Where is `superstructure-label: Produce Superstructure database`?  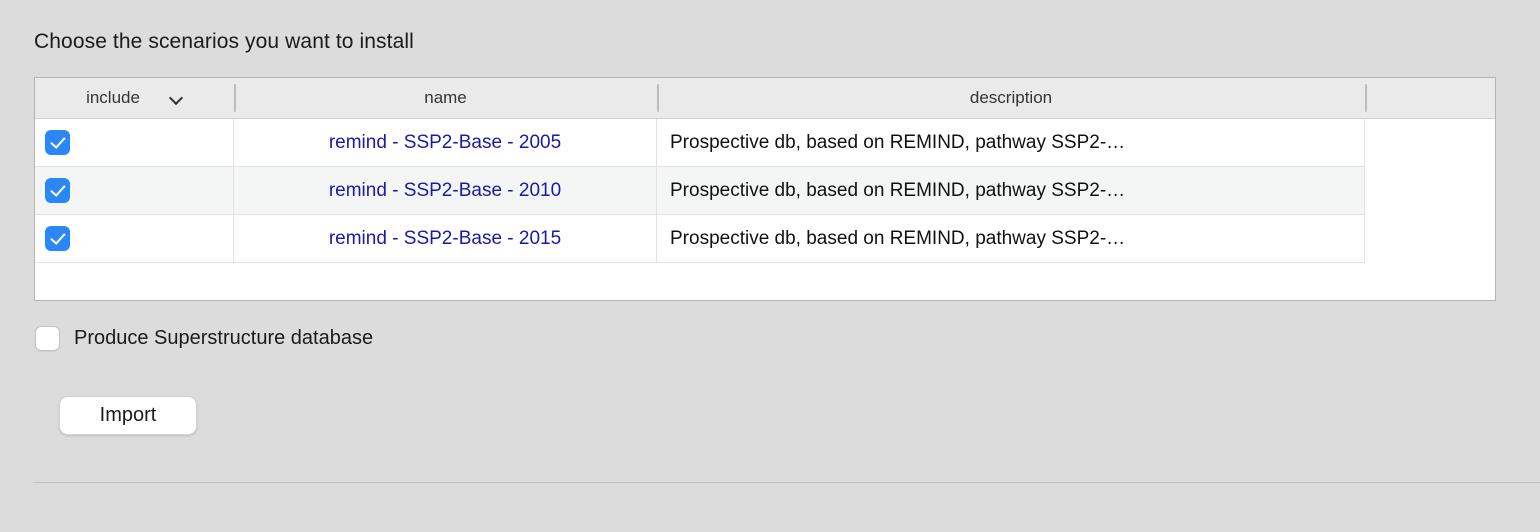
superstructure-label: Produce Superstructure database is located at coordinates (224, 338).